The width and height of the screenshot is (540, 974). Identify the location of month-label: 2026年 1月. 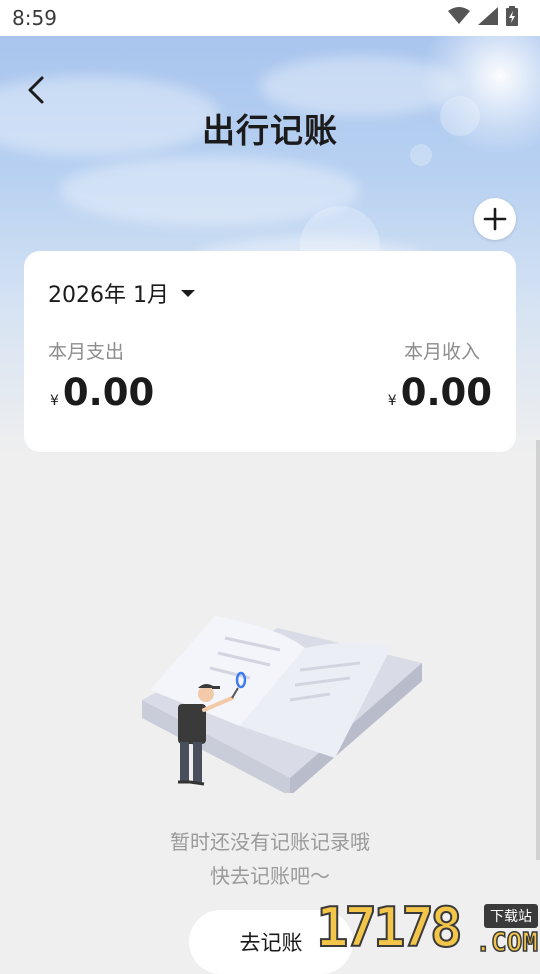
(108, 295).